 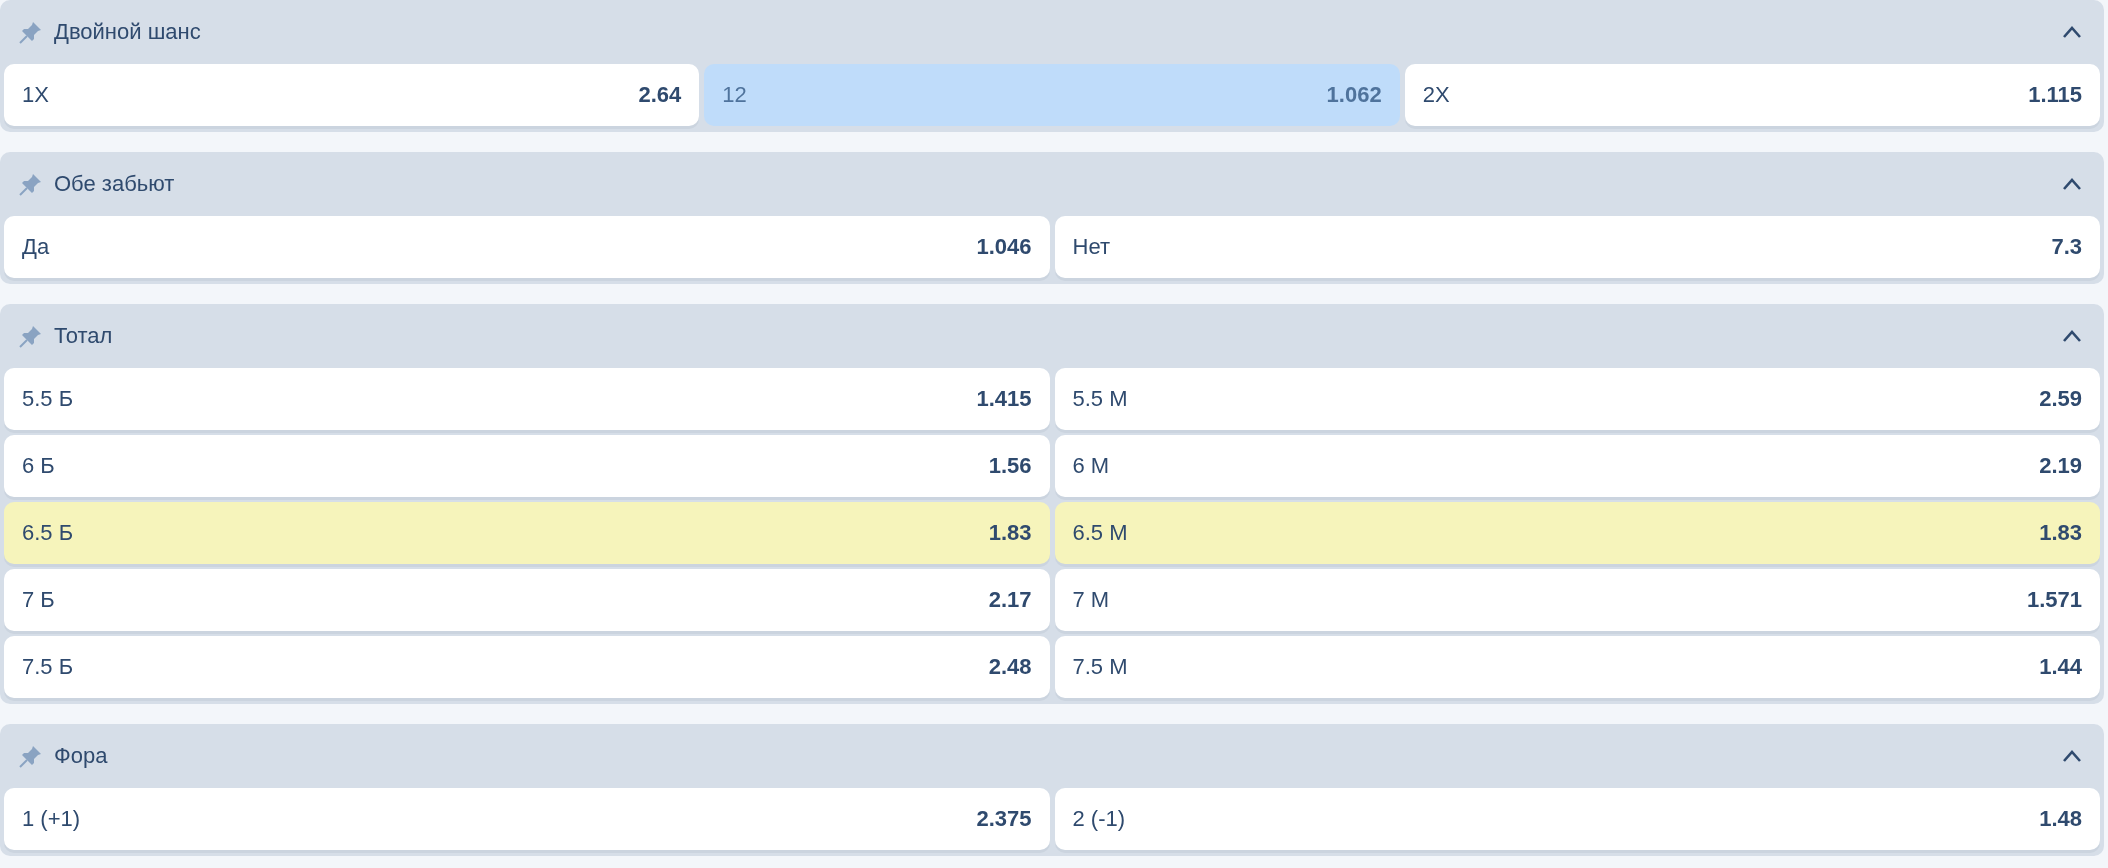 I want to click on odds-button: 6 Б 1.56, so click(x=527, y=466).